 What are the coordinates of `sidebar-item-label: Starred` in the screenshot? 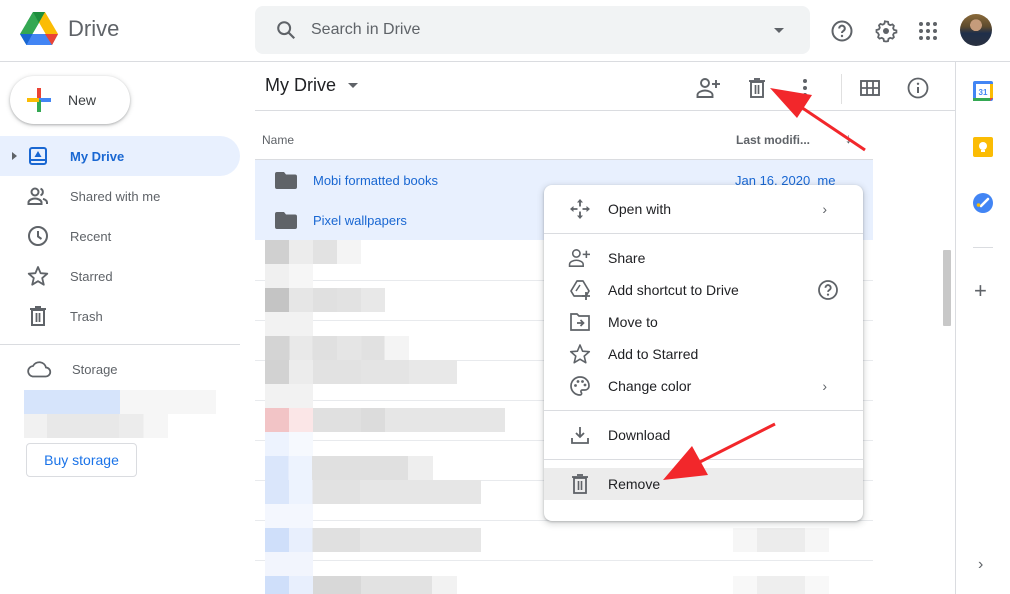 It's located at (91, 276).